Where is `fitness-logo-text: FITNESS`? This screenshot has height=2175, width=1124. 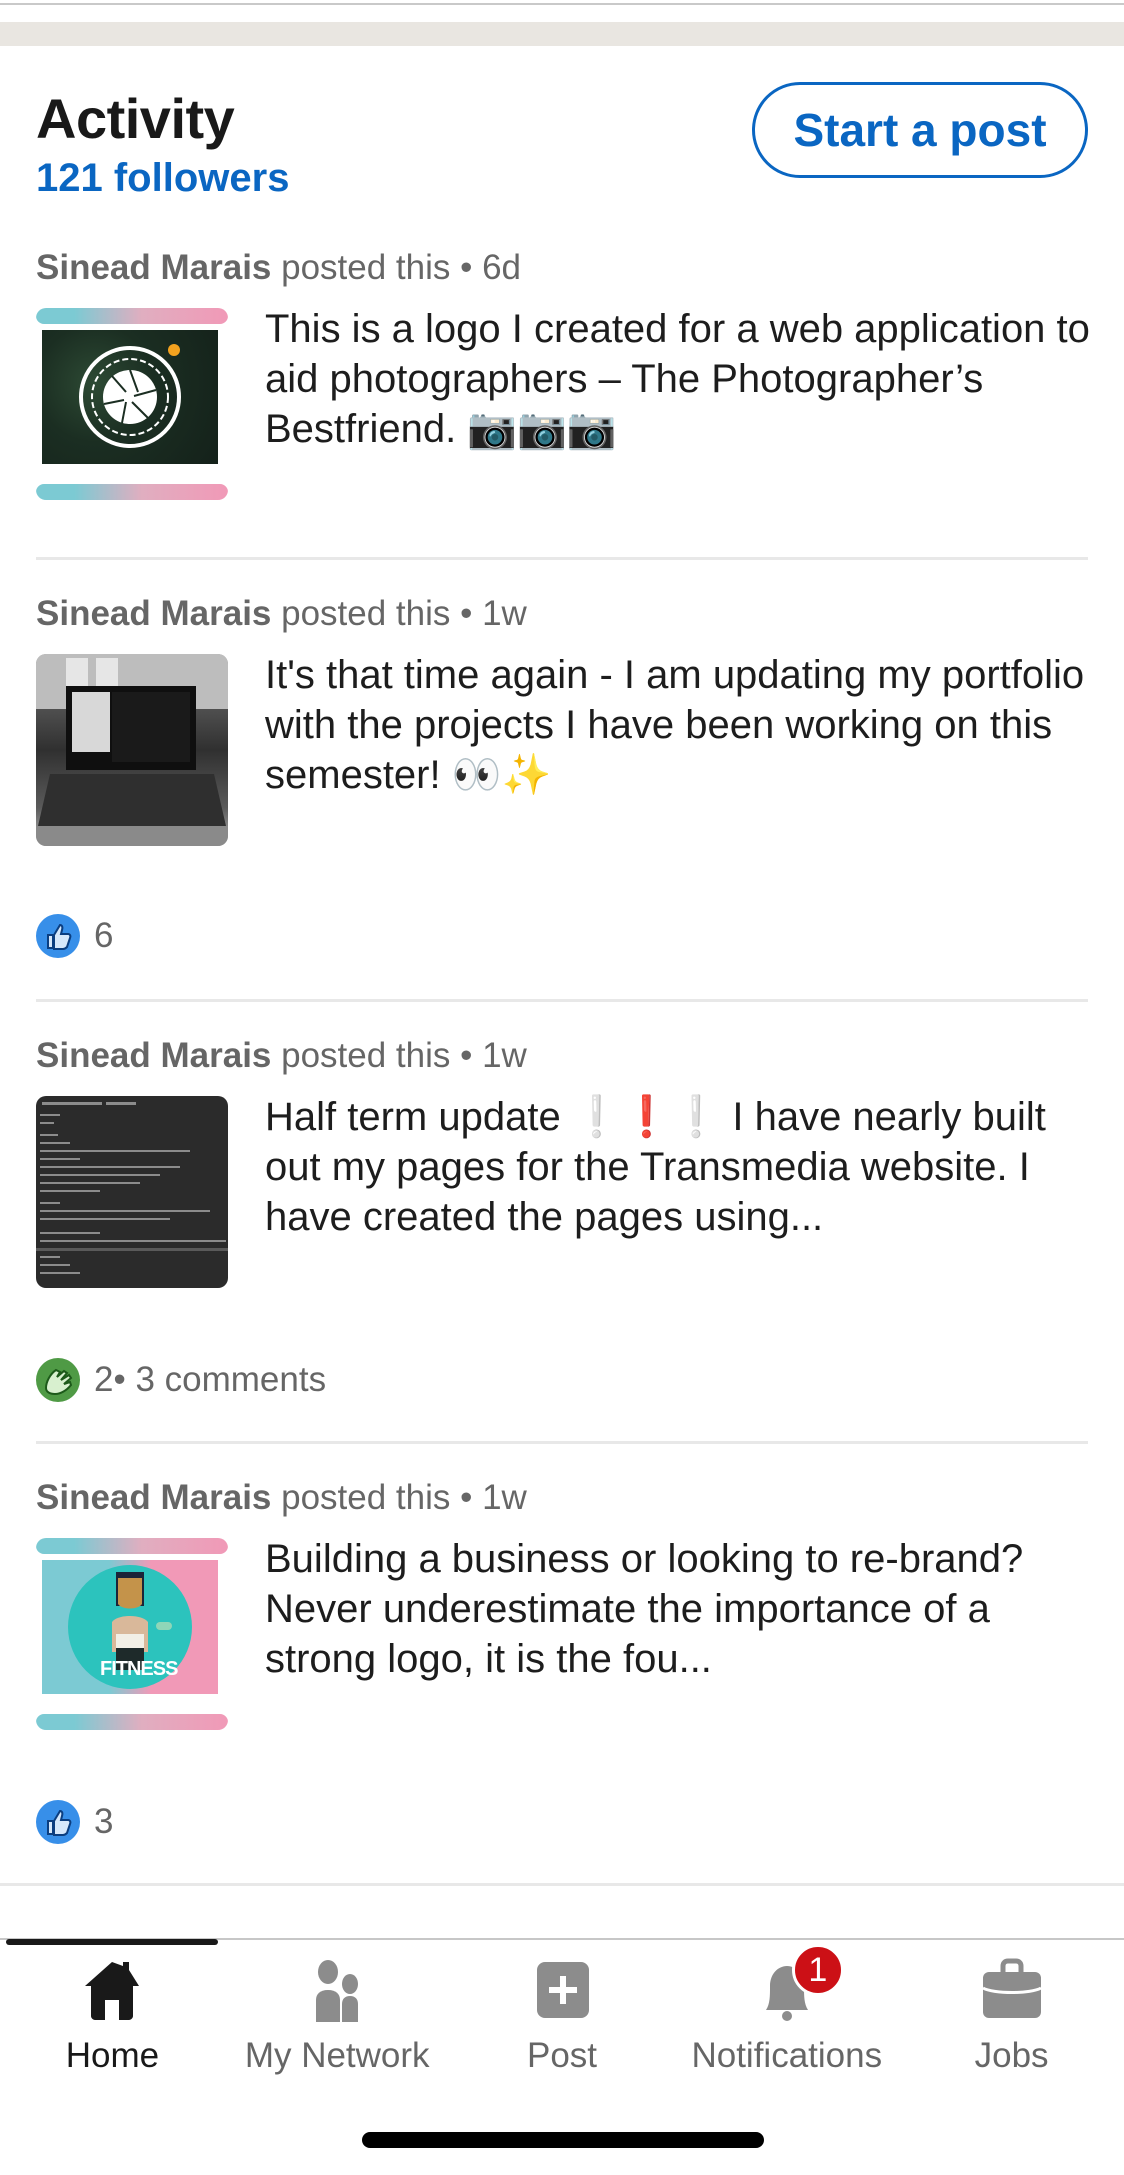
fitness-logo-text: FITNESS is located at coordinates (139, 1669).